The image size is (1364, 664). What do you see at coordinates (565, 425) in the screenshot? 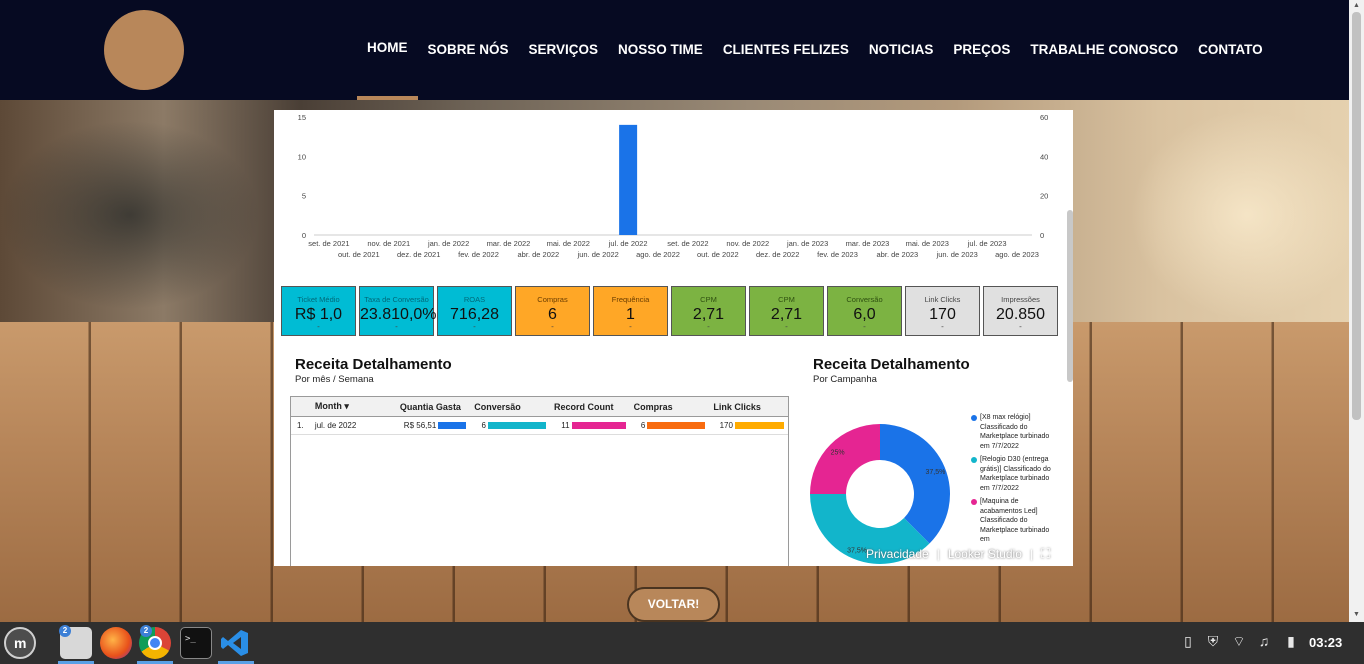
I see `row-record: 11` at bounding box center [565, 425].